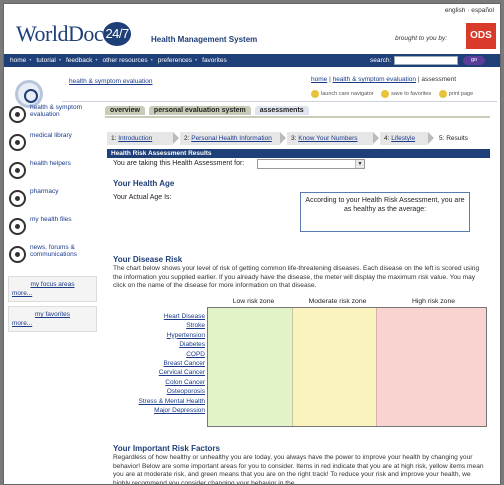 This screenshot has height=485, width=504. Describe the element at coordinates (160, 344) in the screenshot. I see `disease-link-diabetes: Diabetes` at that location.